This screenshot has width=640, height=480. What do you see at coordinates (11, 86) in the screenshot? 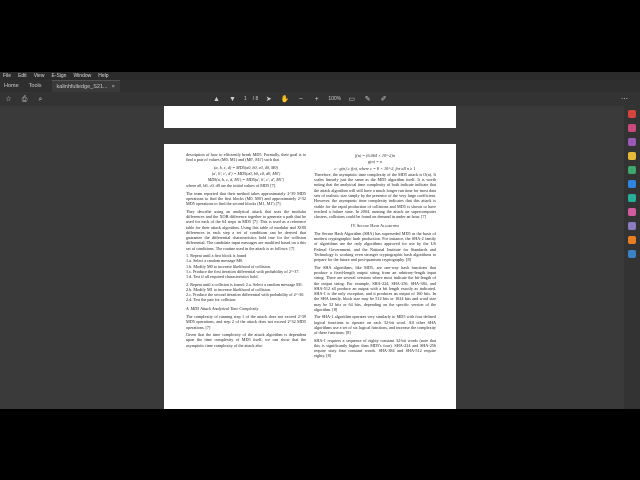
I see `tab-home: Home` at bounding box center [11, 86].